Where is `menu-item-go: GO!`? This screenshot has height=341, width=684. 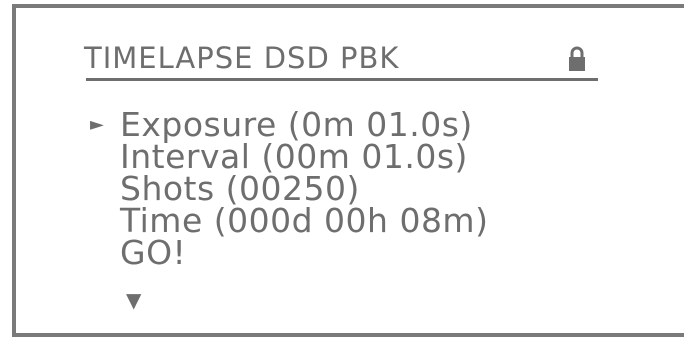 menu-item-go: GO! is located at coordinates (153, 253).